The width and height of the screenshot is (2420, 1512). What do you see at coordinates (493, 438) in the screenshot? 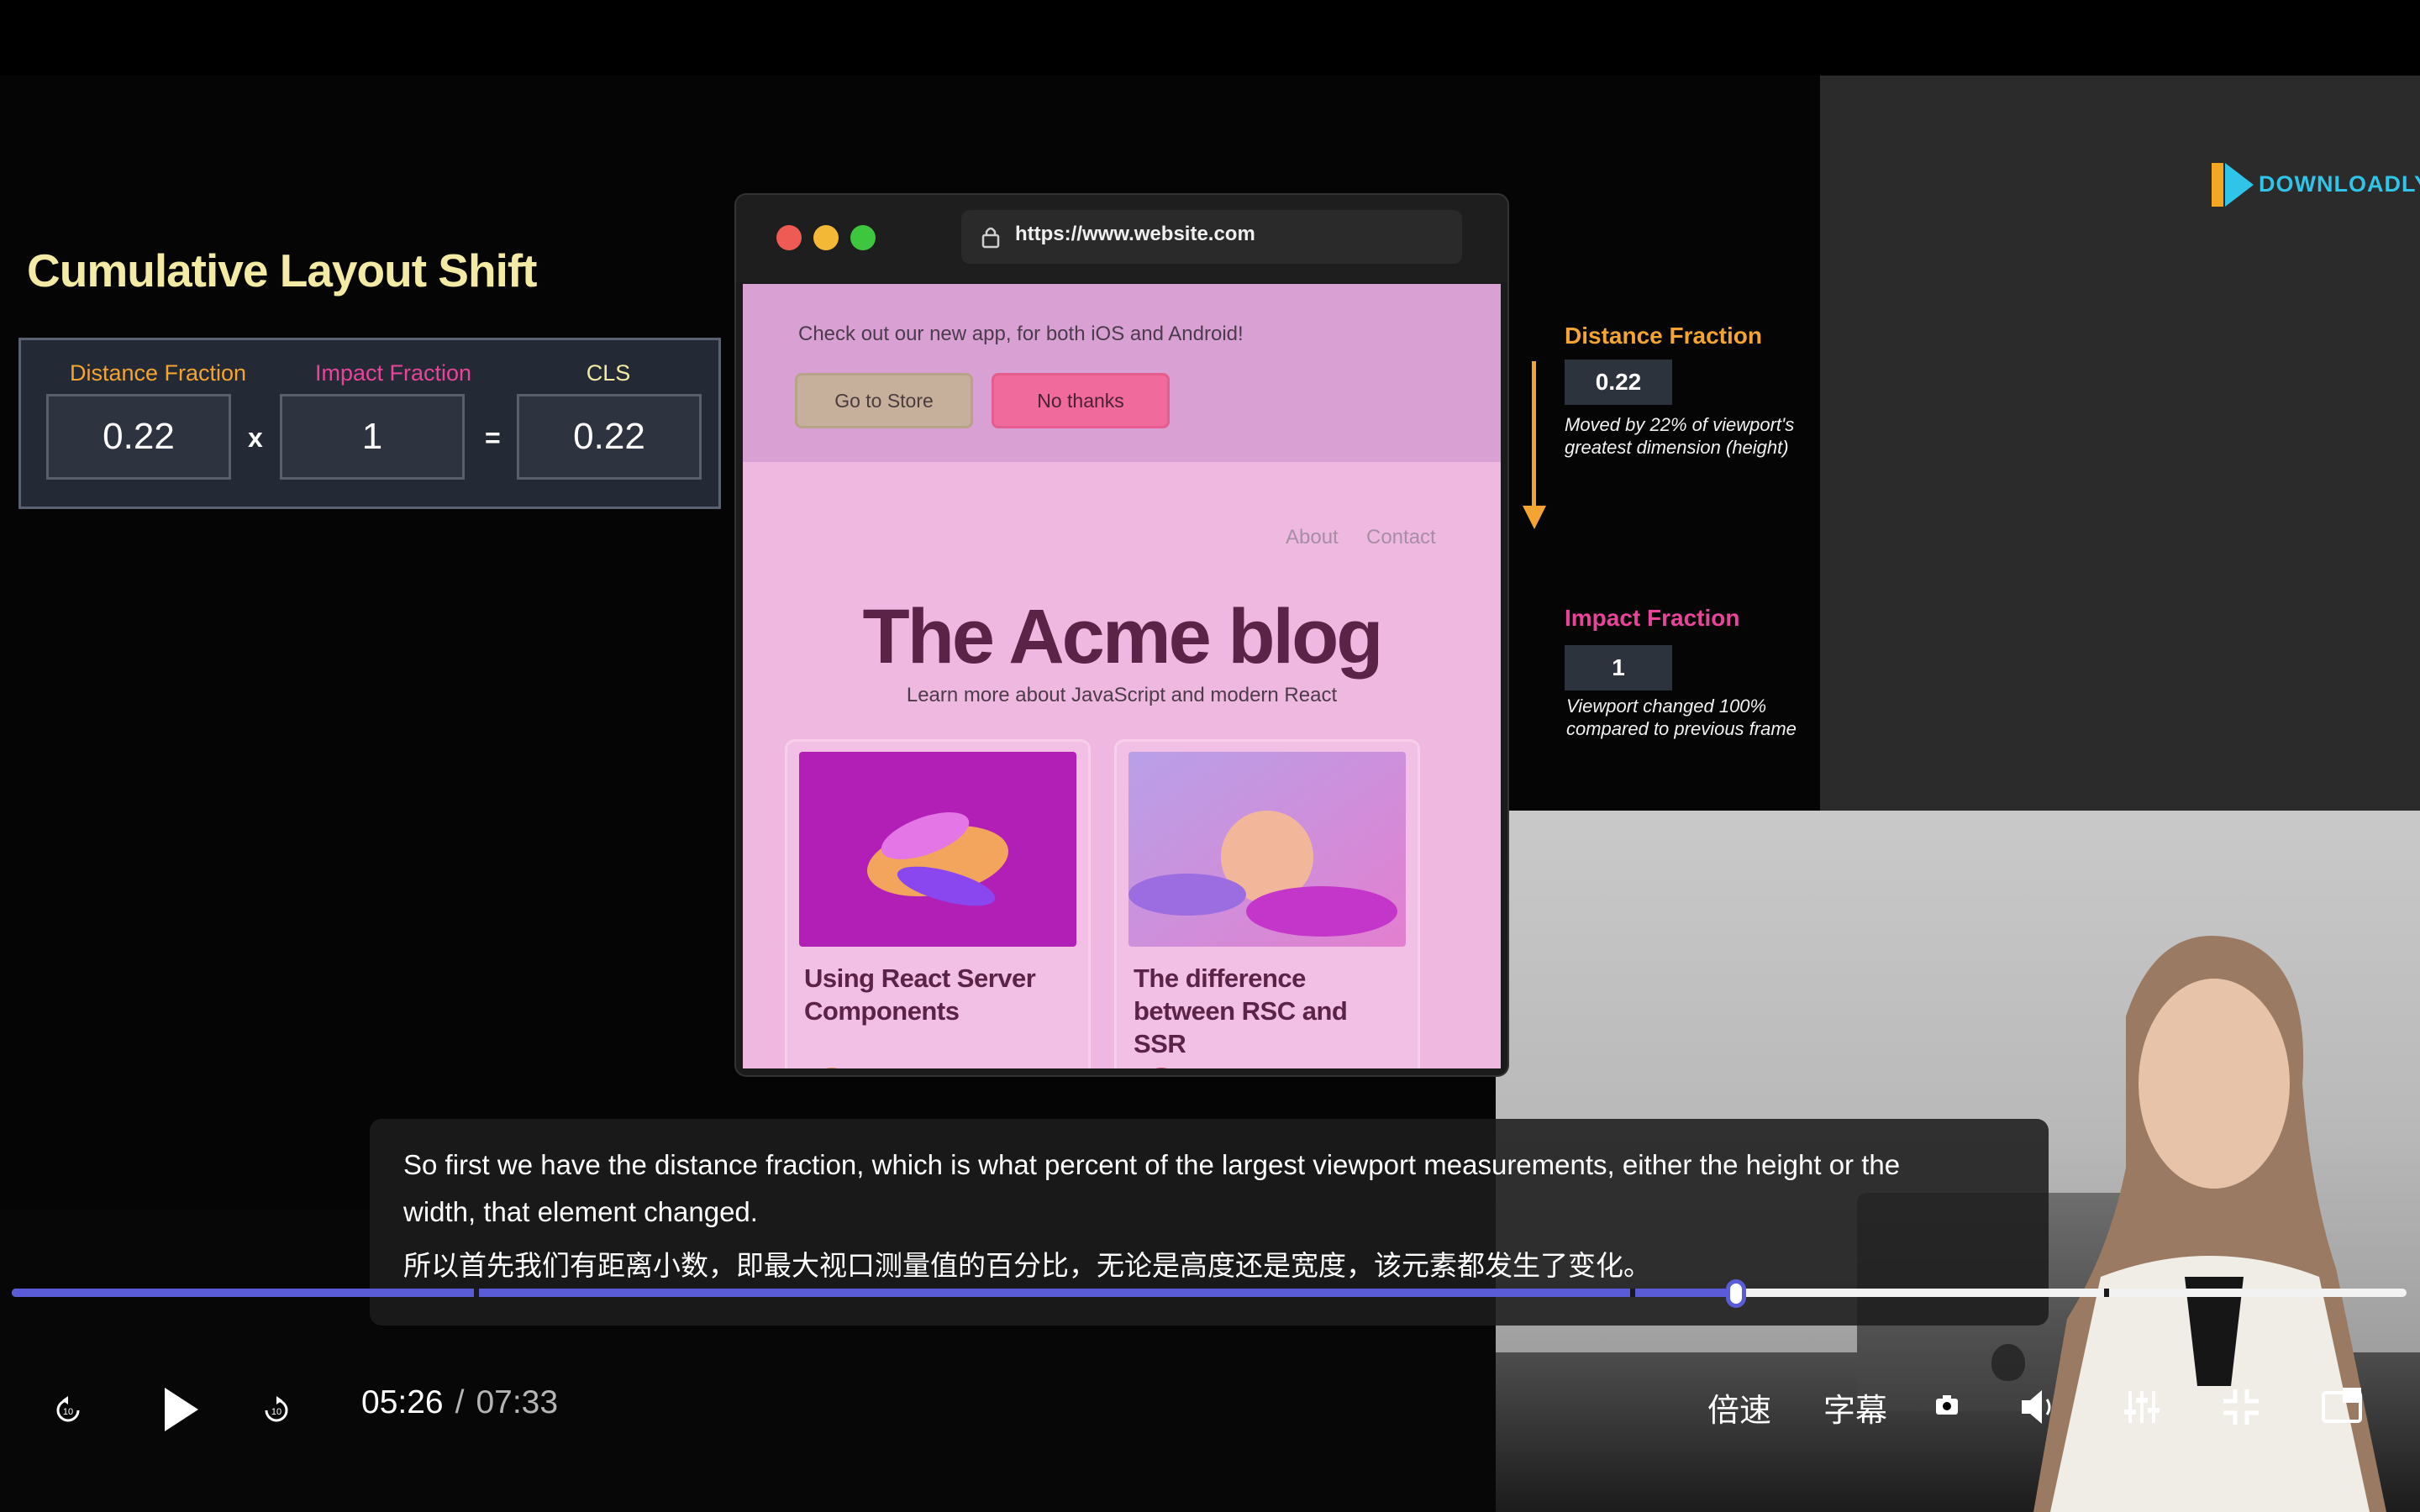
I see `equals-sign: =` at bounding box center [493, 438].